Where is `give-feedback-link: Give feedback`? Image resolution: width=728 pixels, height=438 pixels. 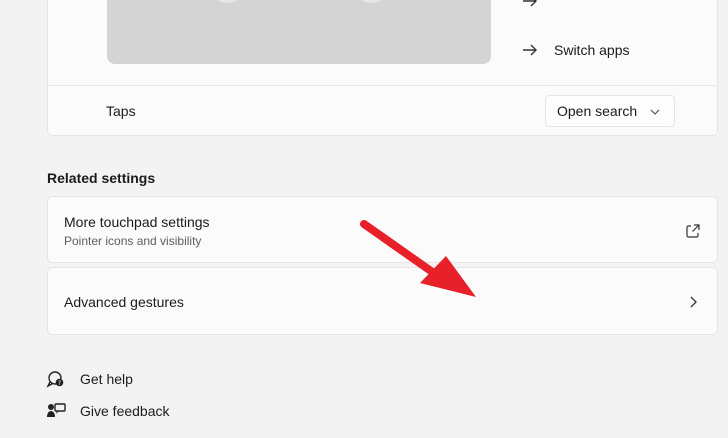
give-feedback-link: Give feedback is located at coordinates (108, 411).